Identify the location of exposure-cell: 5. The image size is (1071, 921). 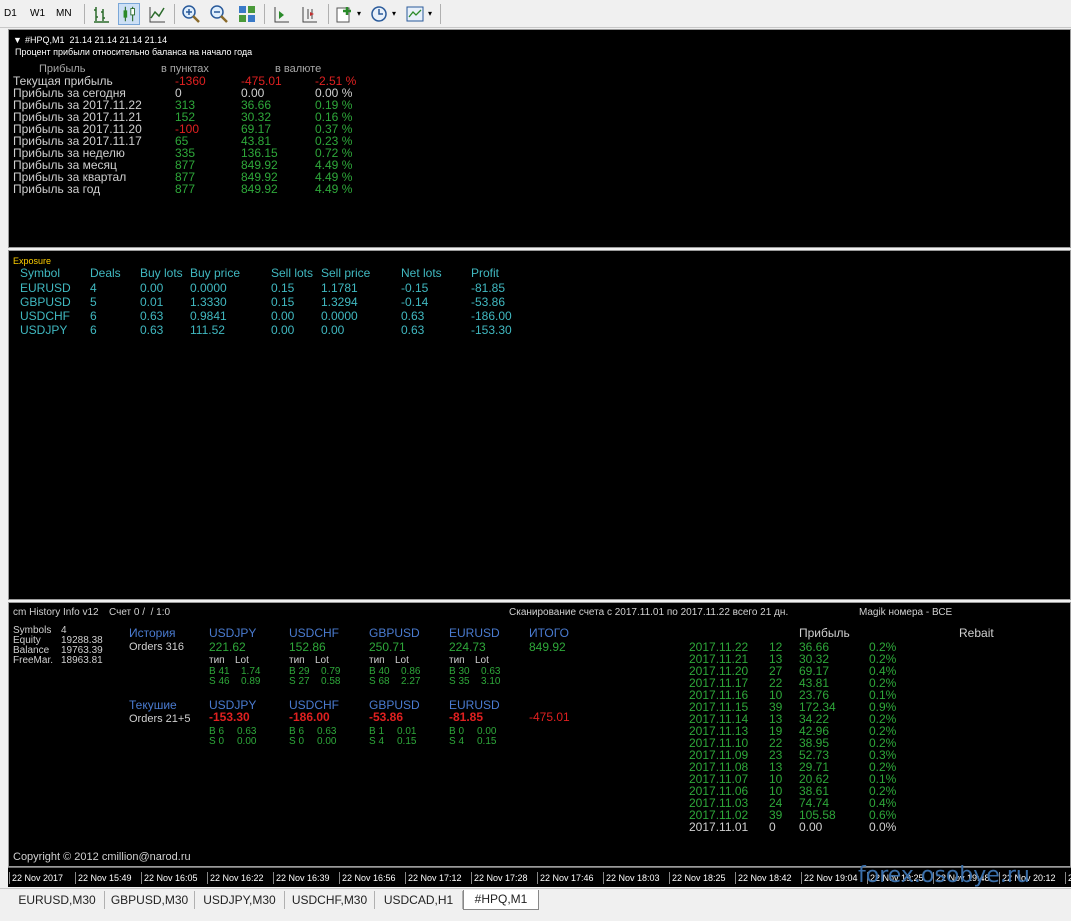
(93, 302).